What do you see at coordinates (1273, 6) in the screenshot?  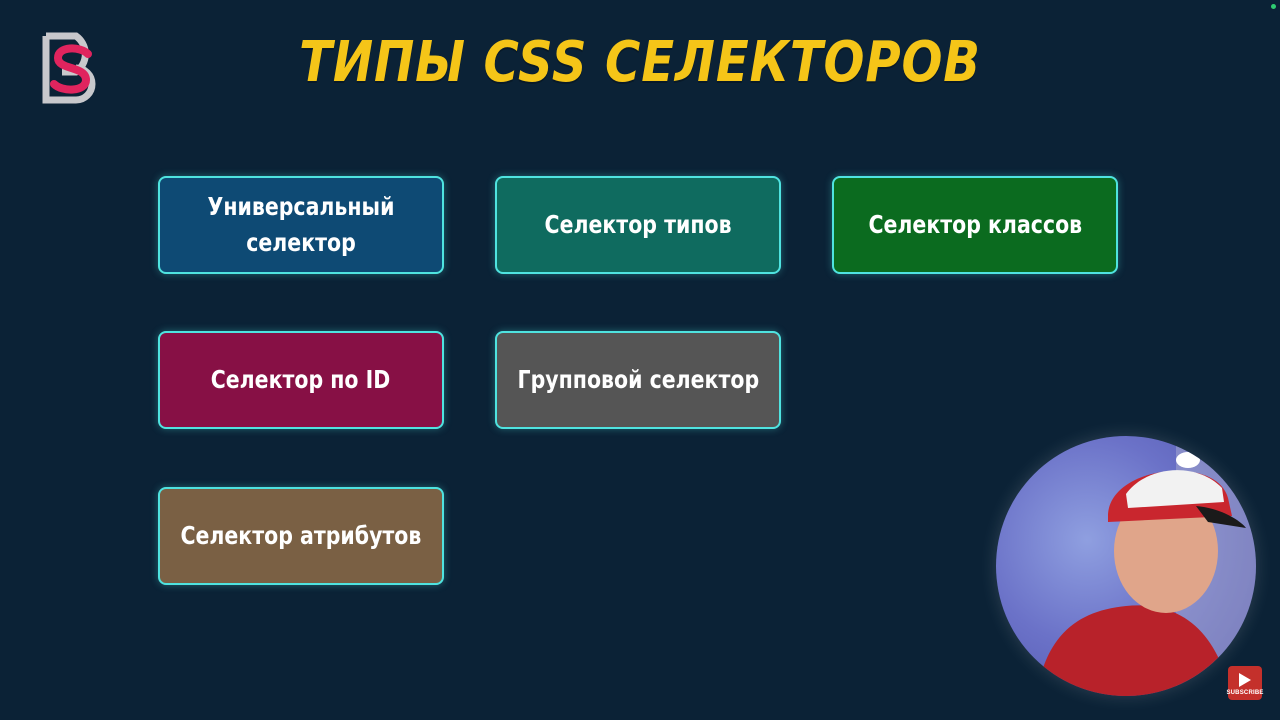 I see `status-dot` at bounding box center [1273, 6].